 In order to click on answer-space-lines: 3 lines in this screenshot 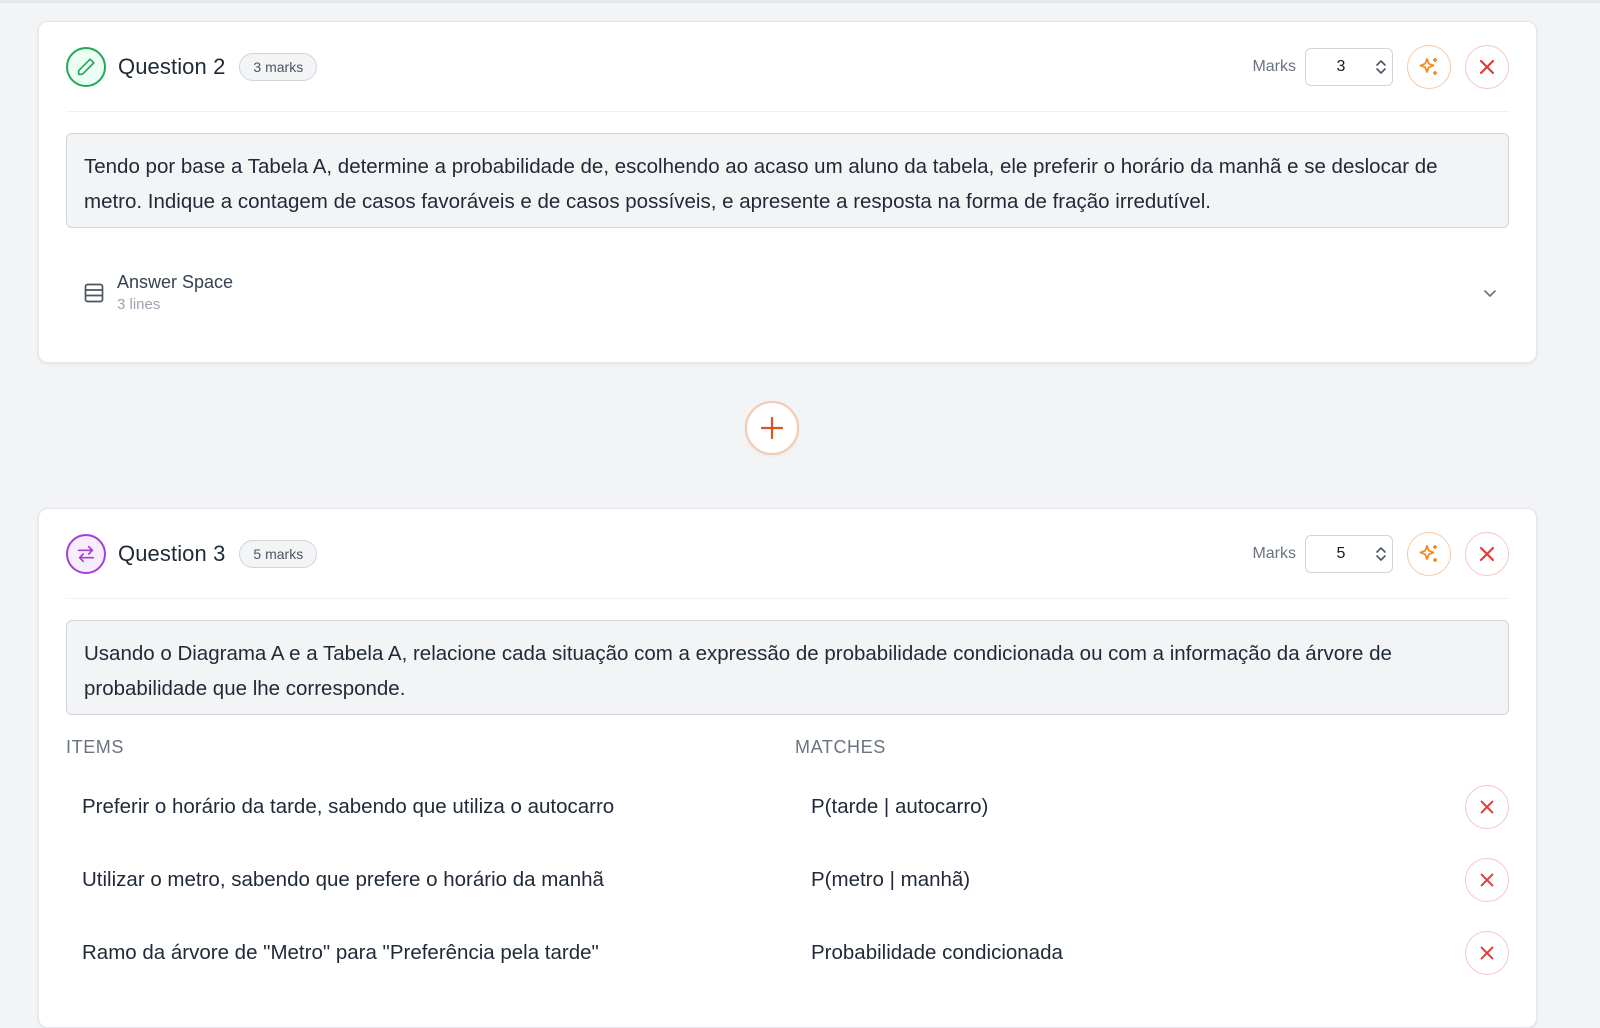, I will do `click(139, 304)`.